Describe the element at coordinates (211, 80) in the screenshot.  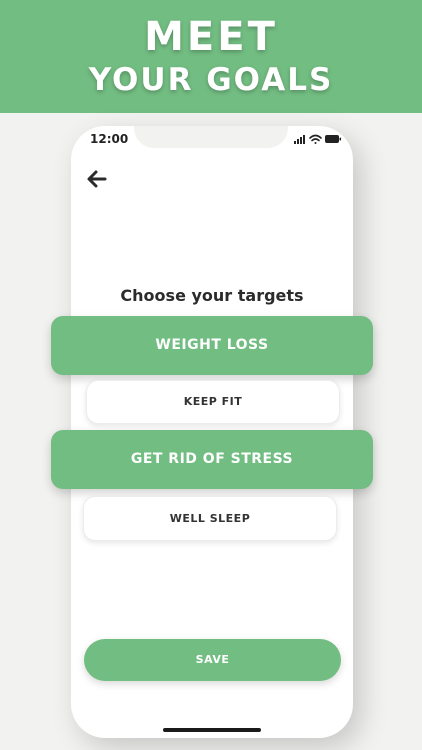
I see `banner-subheadline: YOUR GOALS` at that location.